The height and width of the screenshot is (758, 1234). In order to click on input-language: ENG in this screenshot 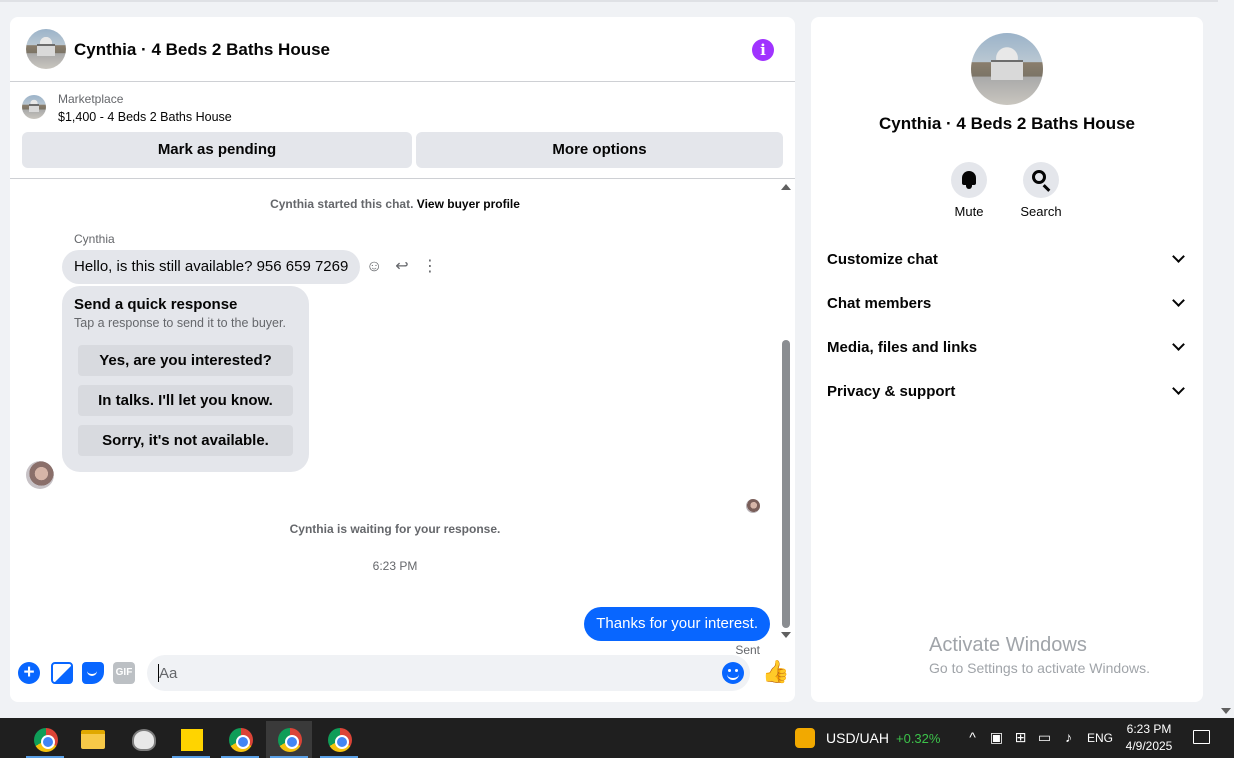, I will do `click(1100, 738)`.